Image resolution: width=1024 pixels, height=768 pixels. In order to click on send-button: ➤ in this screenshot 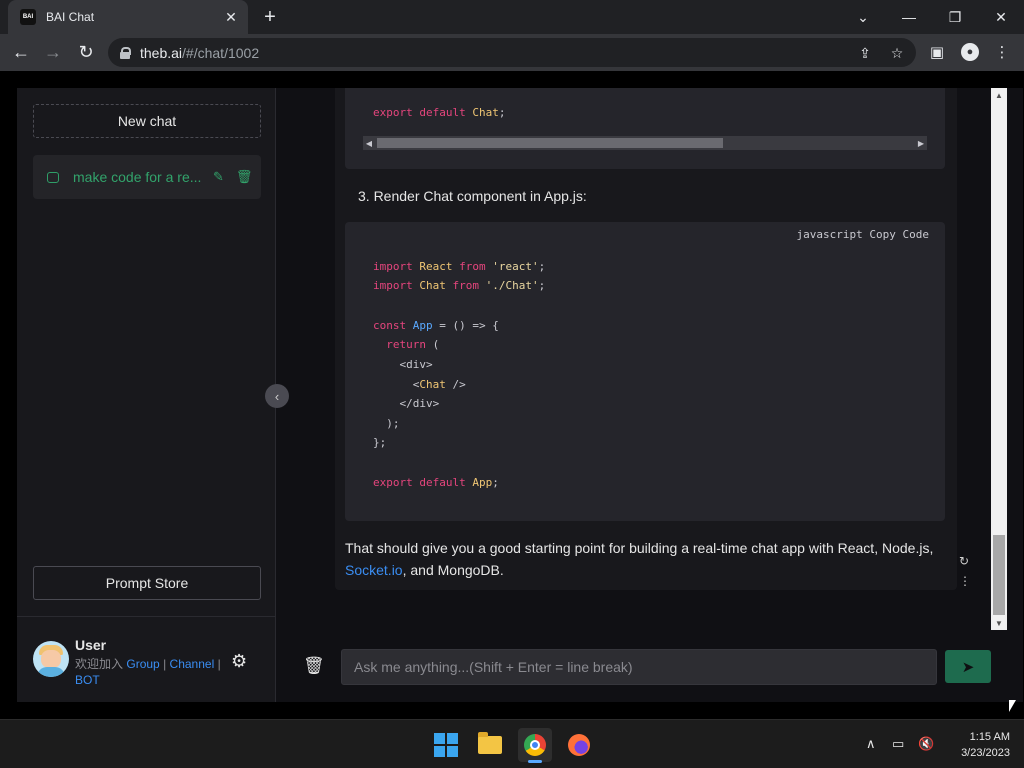, I will do `click(968, 666)`.